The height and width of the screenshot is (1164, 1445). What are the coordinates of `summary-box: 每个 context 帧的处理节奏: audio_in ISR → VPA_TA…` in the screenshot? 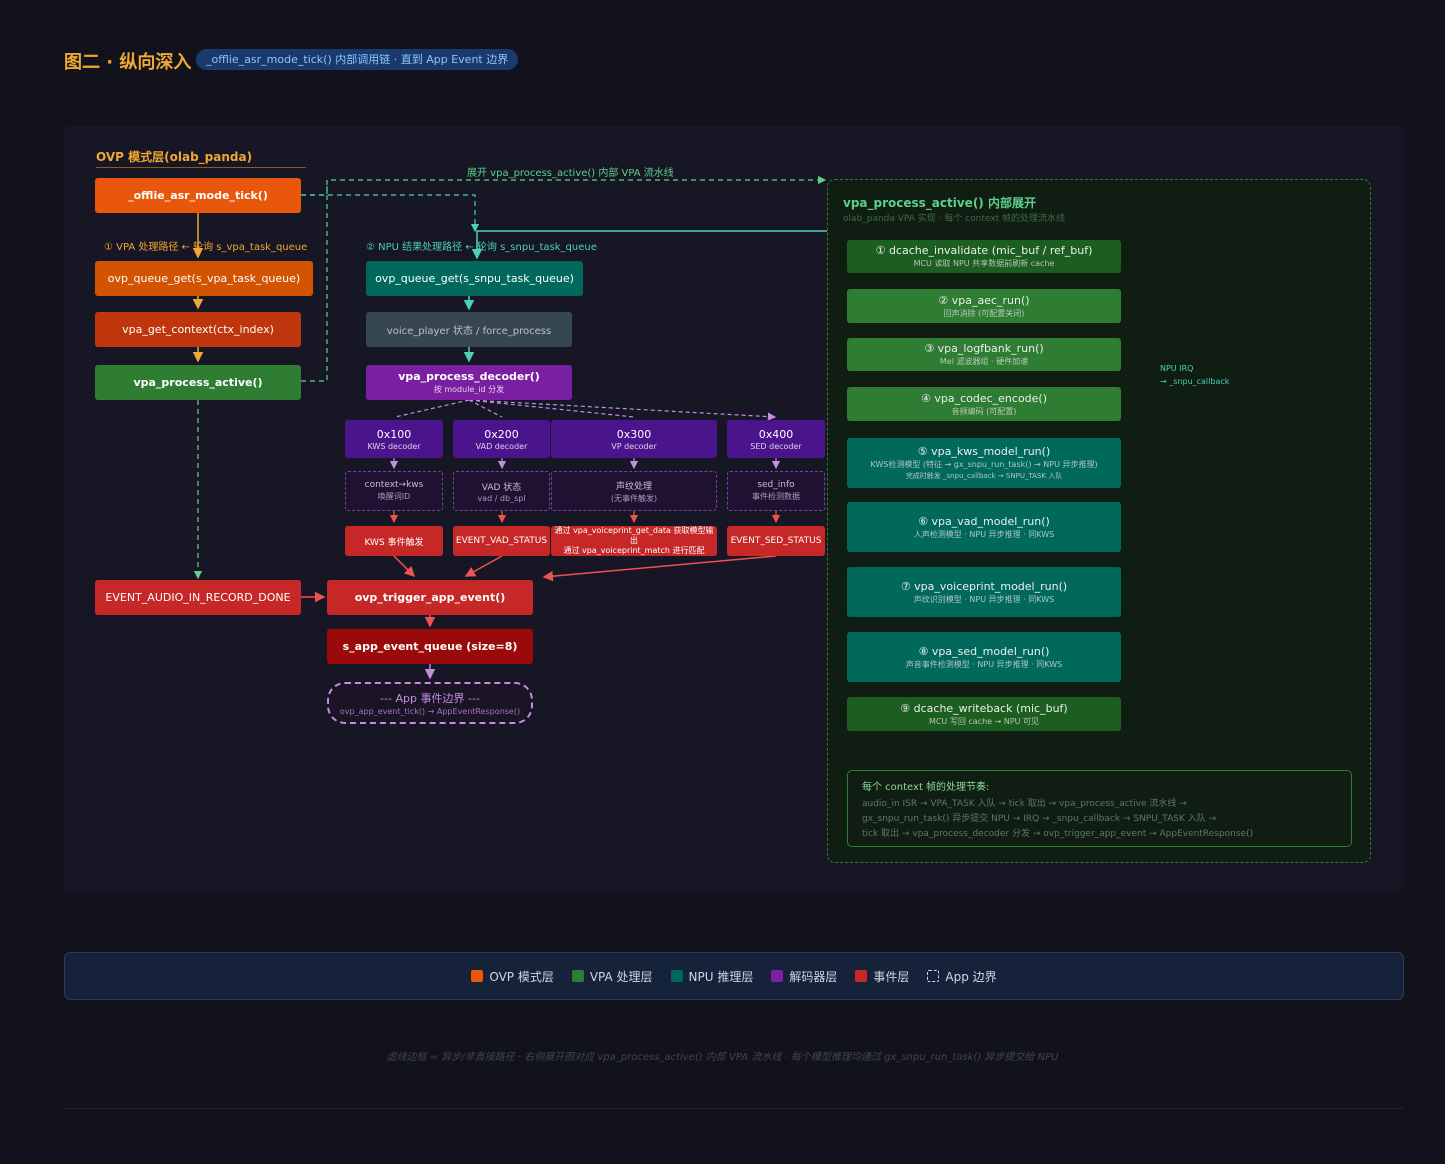 It's located at (1099, 808).